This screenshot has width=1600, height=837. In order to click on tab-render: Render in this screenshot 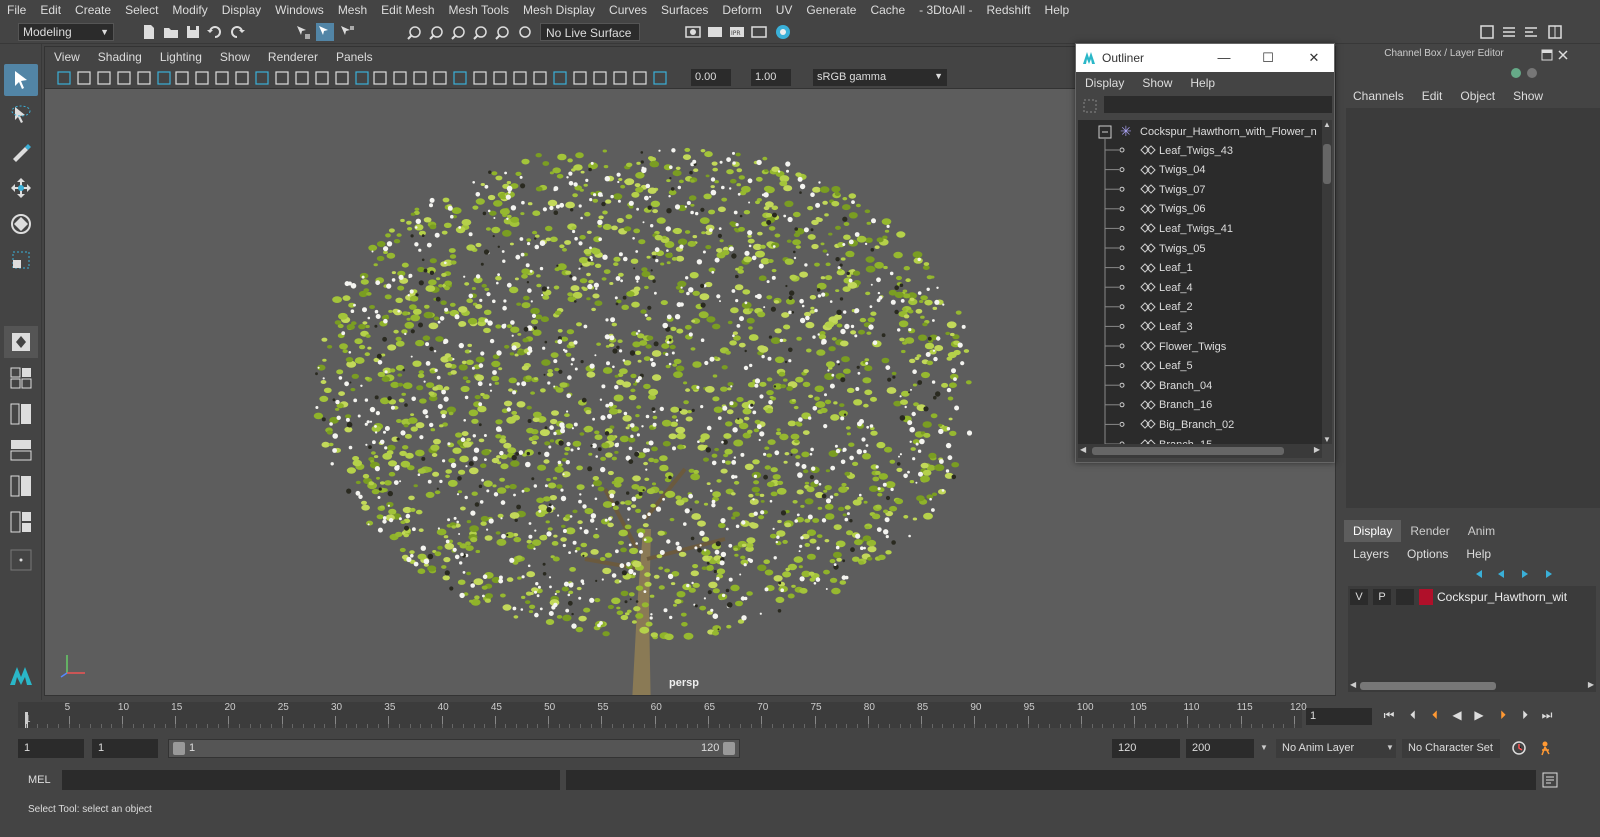, I will do `click(1429, 531)`.